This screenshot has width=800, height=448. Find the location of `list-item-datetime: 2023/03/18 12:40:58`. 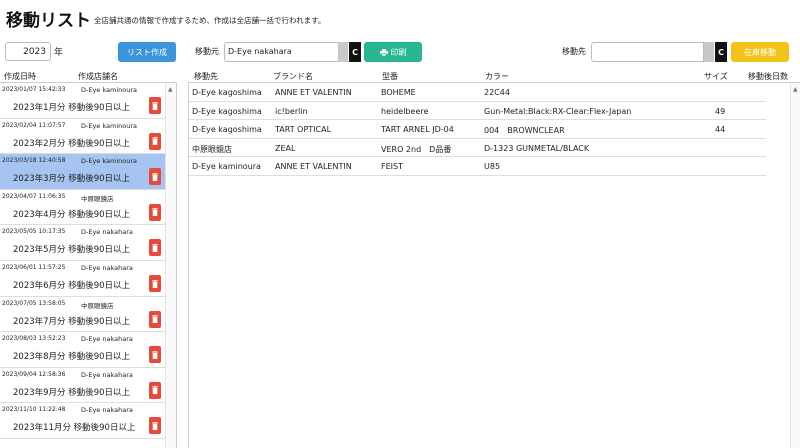

list-item-datetime: 2023/03/18 12:40:58 is located at coordinates (34, 161).